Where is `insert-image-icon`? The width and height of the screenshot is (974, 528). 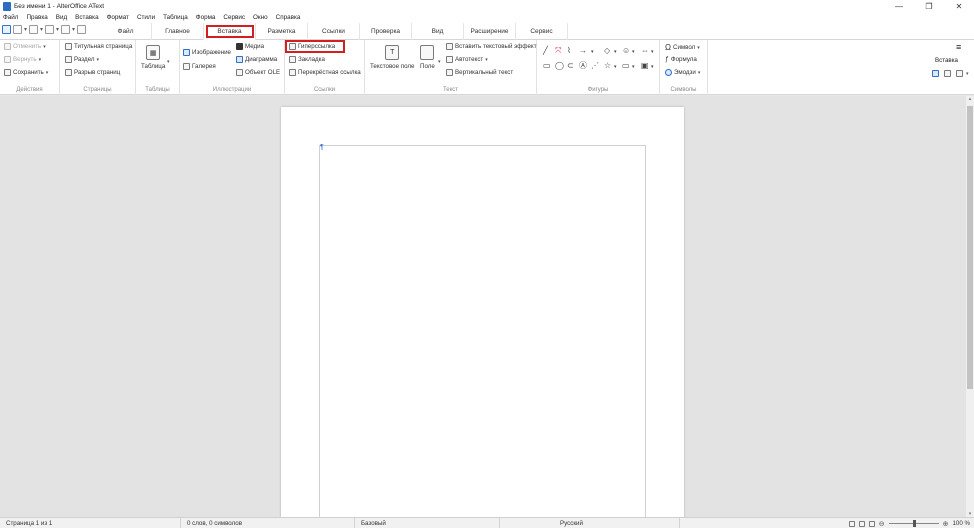 insert-image-icon is located at coordinates (935, 73).